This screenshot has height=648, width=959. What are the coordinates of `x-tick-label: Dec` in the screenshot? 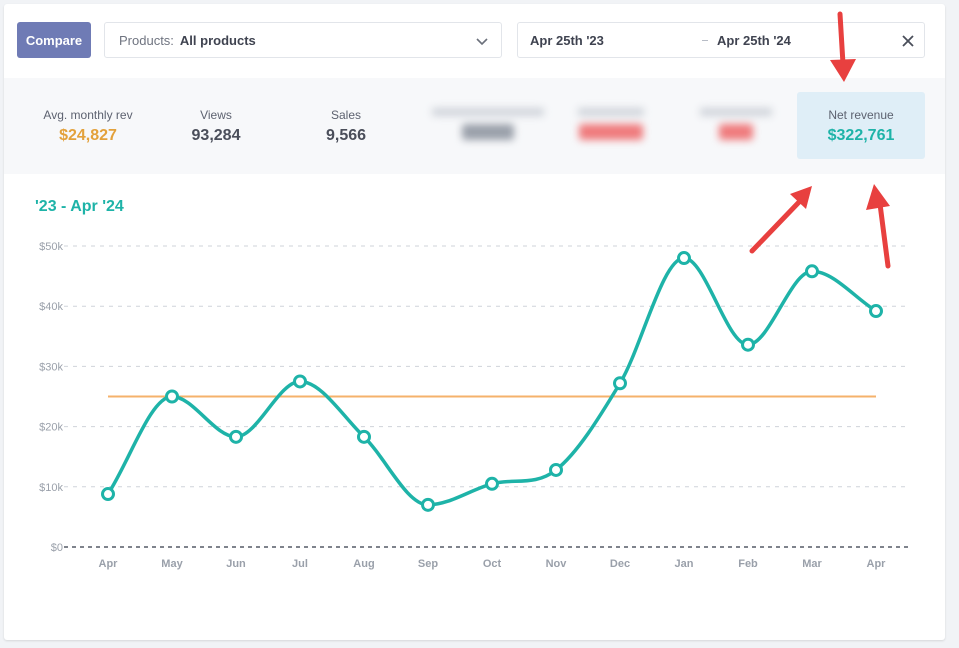 It's located at (620, 564).